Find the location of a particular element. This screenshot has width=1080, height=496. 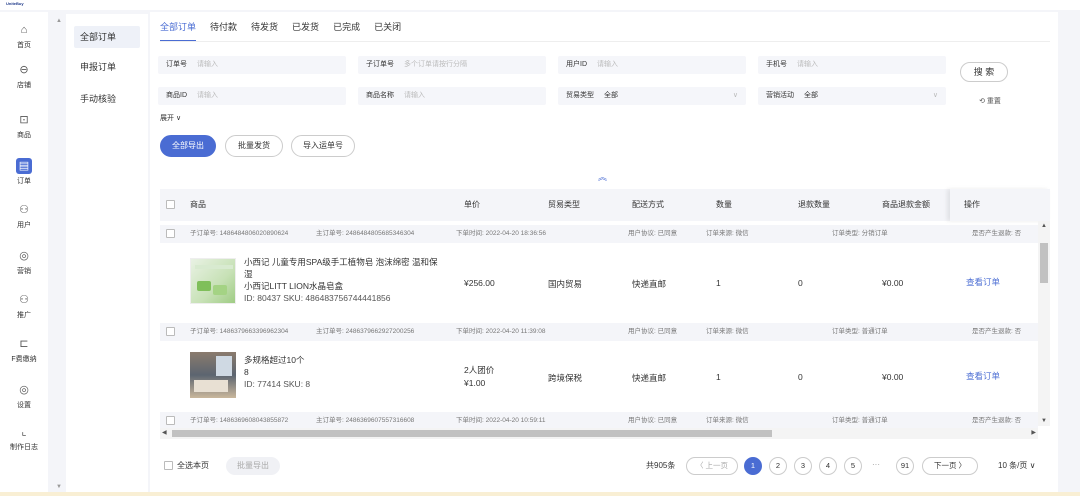

product-ids: ID: 80437 SKU: 486483756744441856 is located at coordinates (317, 298).